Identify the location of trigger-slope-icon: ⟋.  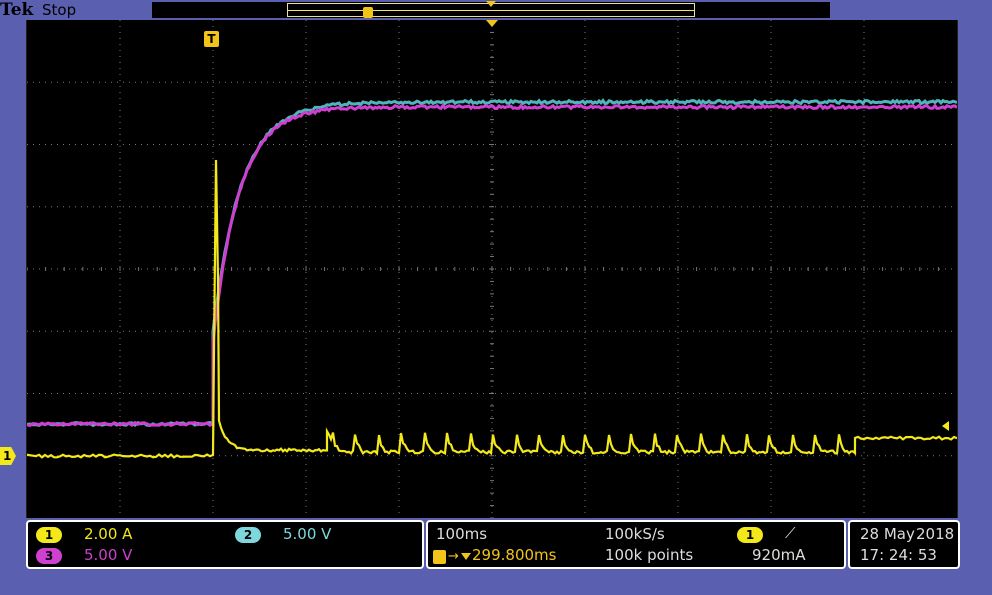
(790, 533).